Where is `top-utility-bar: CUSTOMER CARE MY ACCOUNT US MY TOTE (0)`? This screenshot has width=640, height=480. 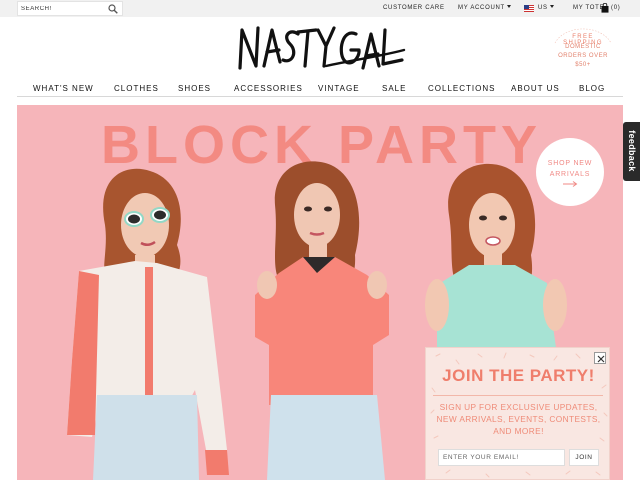 top-utility-bar: CUSTOMER CARE MY ACCOUNT US MY TOTE (0) is located at coordinates (320, 8).